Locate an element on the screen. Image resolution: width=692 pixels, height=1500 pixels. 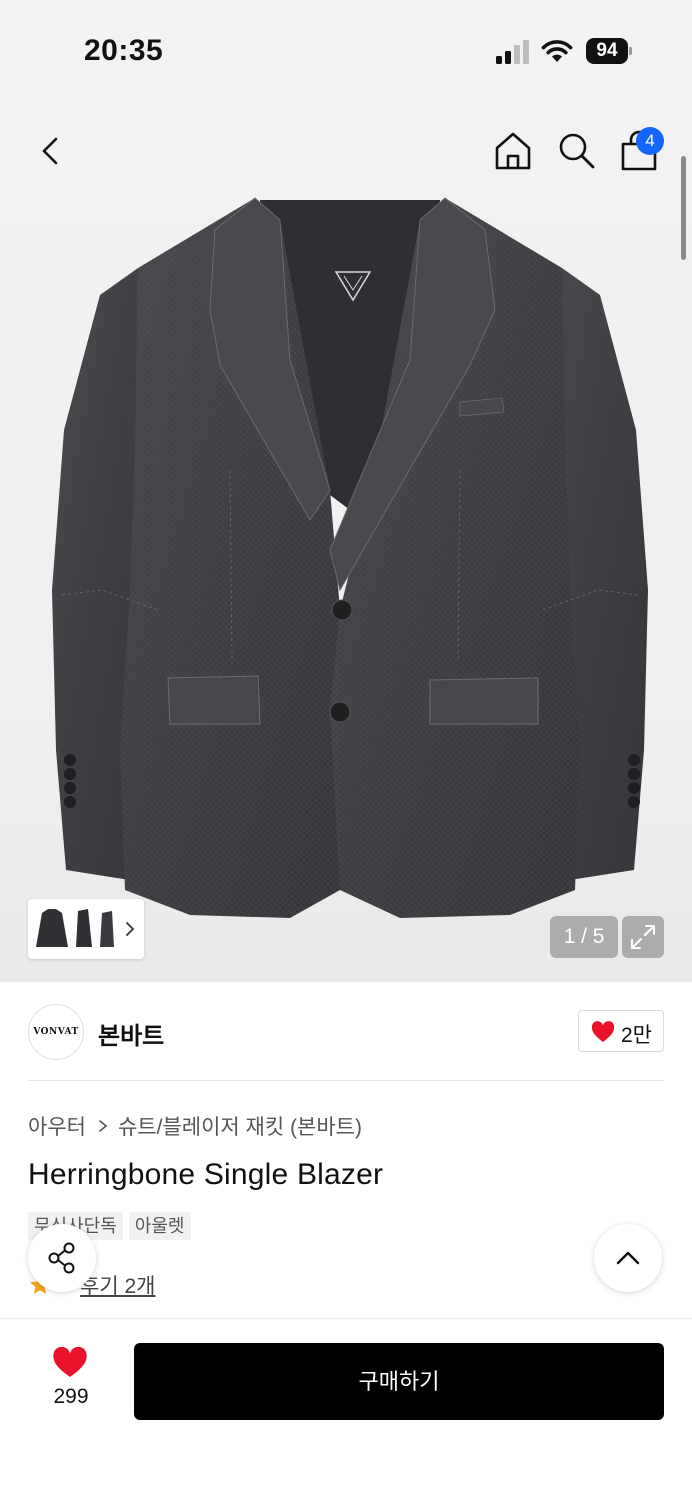
battery-tip is located at coordinates (630, 51).